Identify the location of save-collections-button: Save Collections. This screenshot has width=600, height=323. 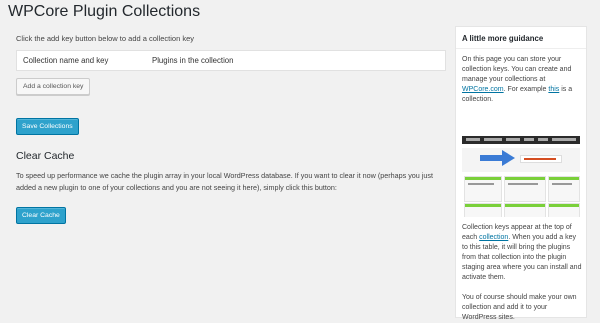
(47, 126).